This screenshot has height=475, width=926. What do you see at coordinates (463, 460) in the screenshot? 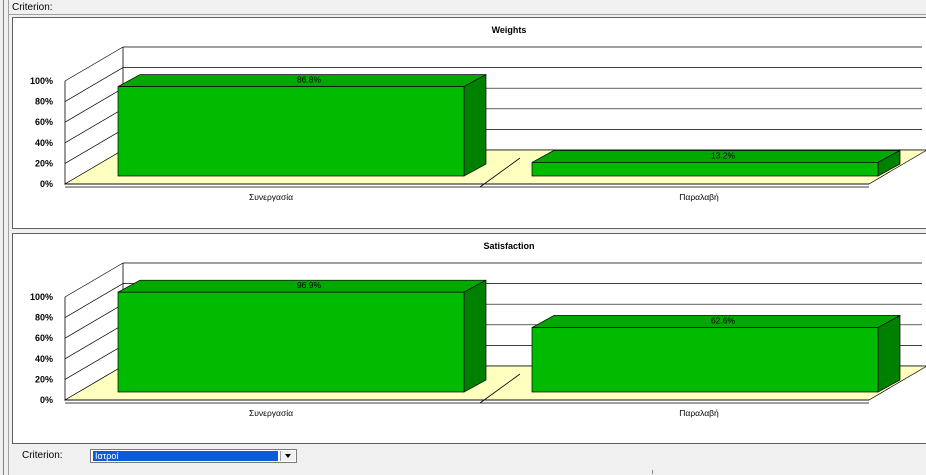
I see `criterion-selector-bar: Criterion: Ιατροί` at bounding box center [463, 460].